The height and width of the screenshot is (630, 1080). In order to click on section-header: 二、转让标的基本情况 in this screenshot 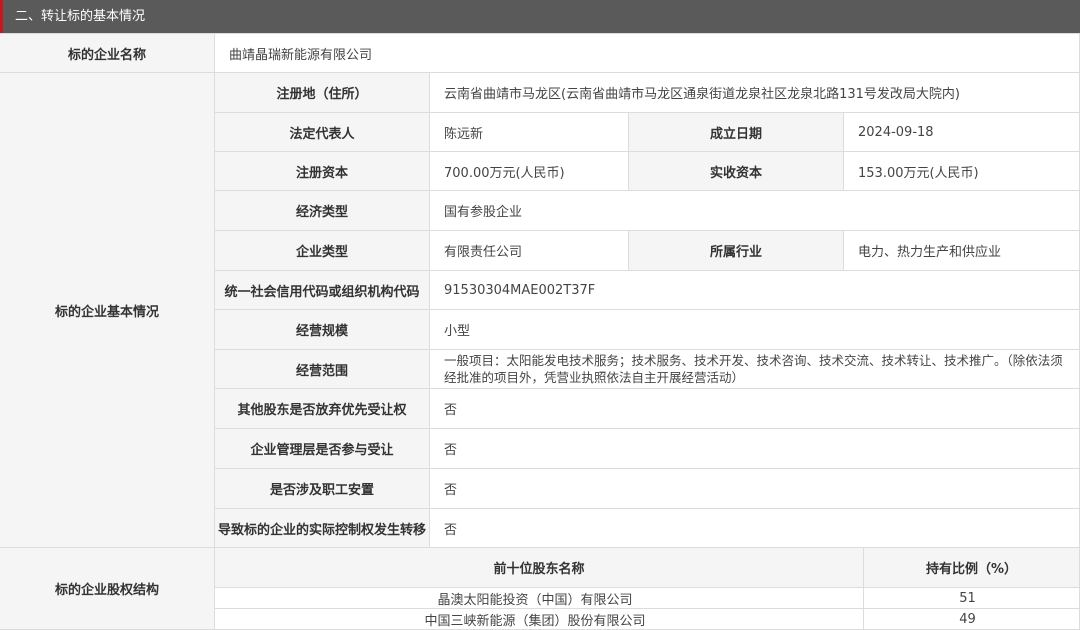, I will do `click(540, 16)`.